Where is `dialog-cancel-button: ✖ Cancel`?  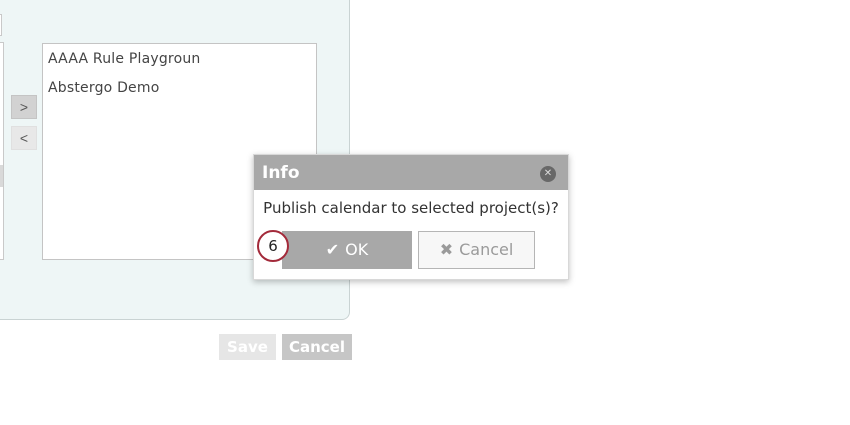
dialog-cancel-button: ✖ Cancel is located at coordinates (476, 250).